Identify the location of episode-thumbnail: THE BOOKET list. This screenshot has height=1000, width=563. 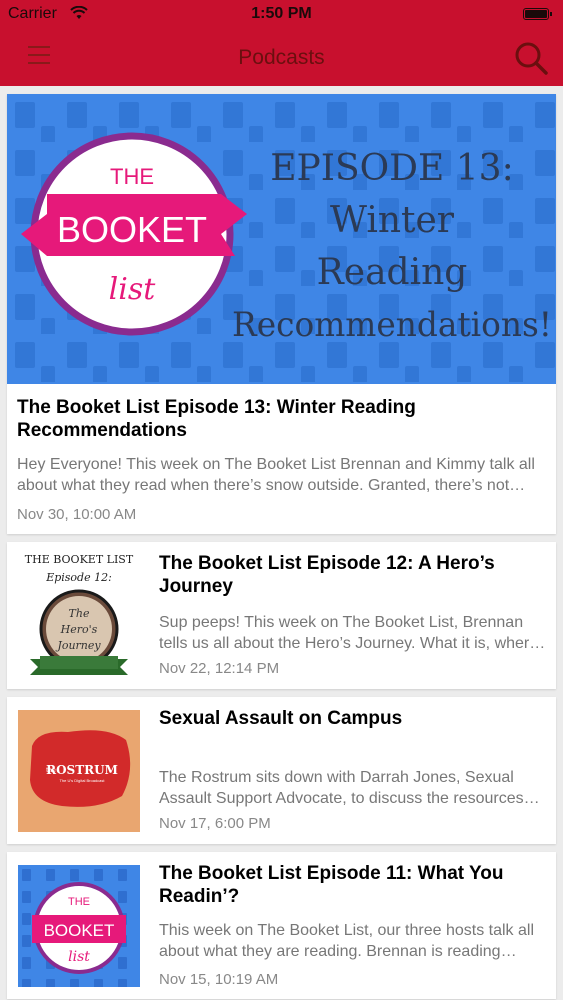
(79, 926).